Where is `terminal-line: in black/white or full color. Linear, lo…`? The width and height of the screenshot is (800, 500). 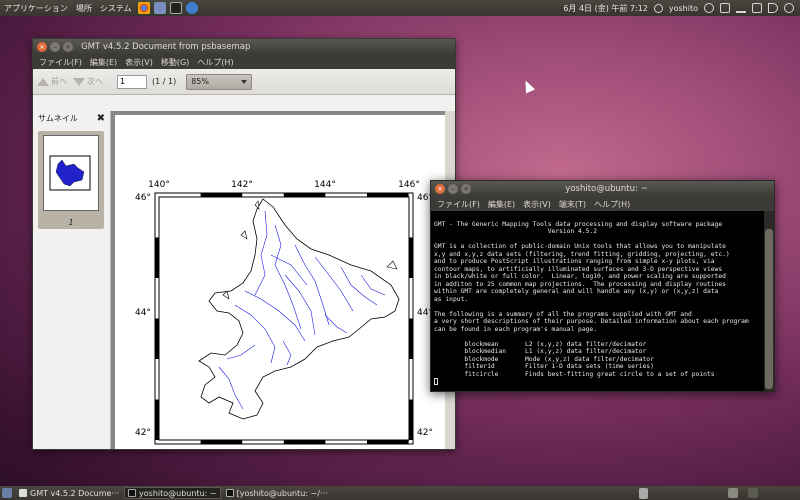 terminal-line: in black/white or full color. Linear, lo… is located at coordinates (580, 276).